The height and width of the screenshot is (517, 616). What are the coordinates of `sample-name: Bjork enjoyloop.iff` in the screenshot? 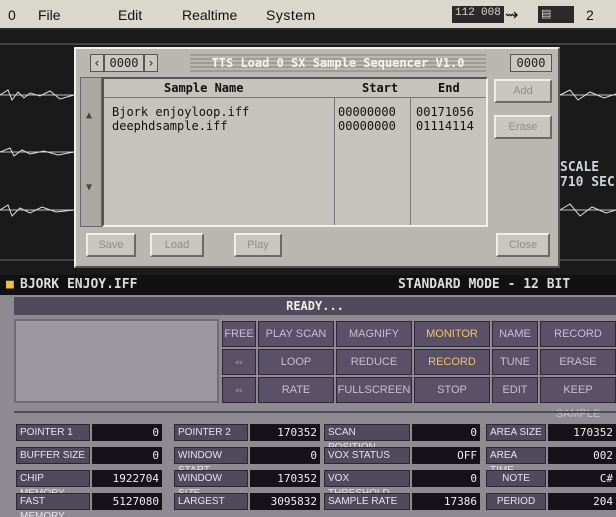 It's located at (181, 112).